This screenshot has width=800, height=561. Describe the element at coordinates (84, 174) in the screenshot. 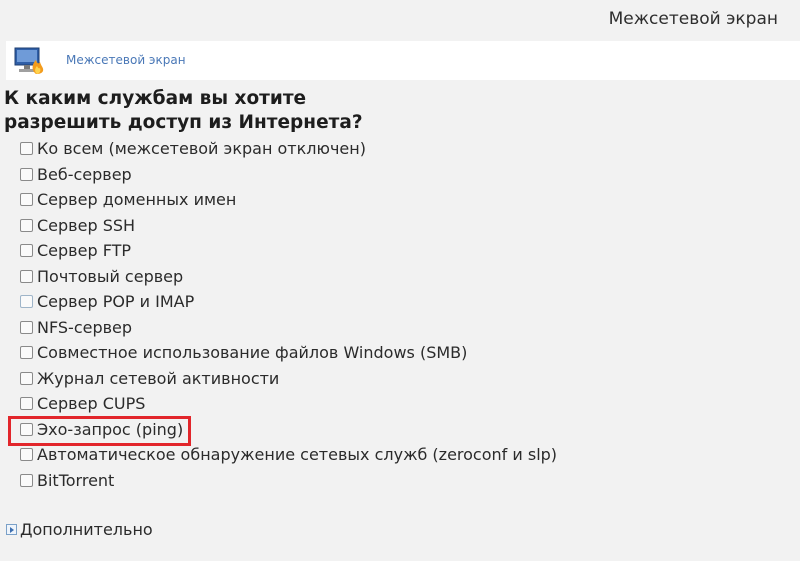

I see `service-label: Веб-сервер` at that location.